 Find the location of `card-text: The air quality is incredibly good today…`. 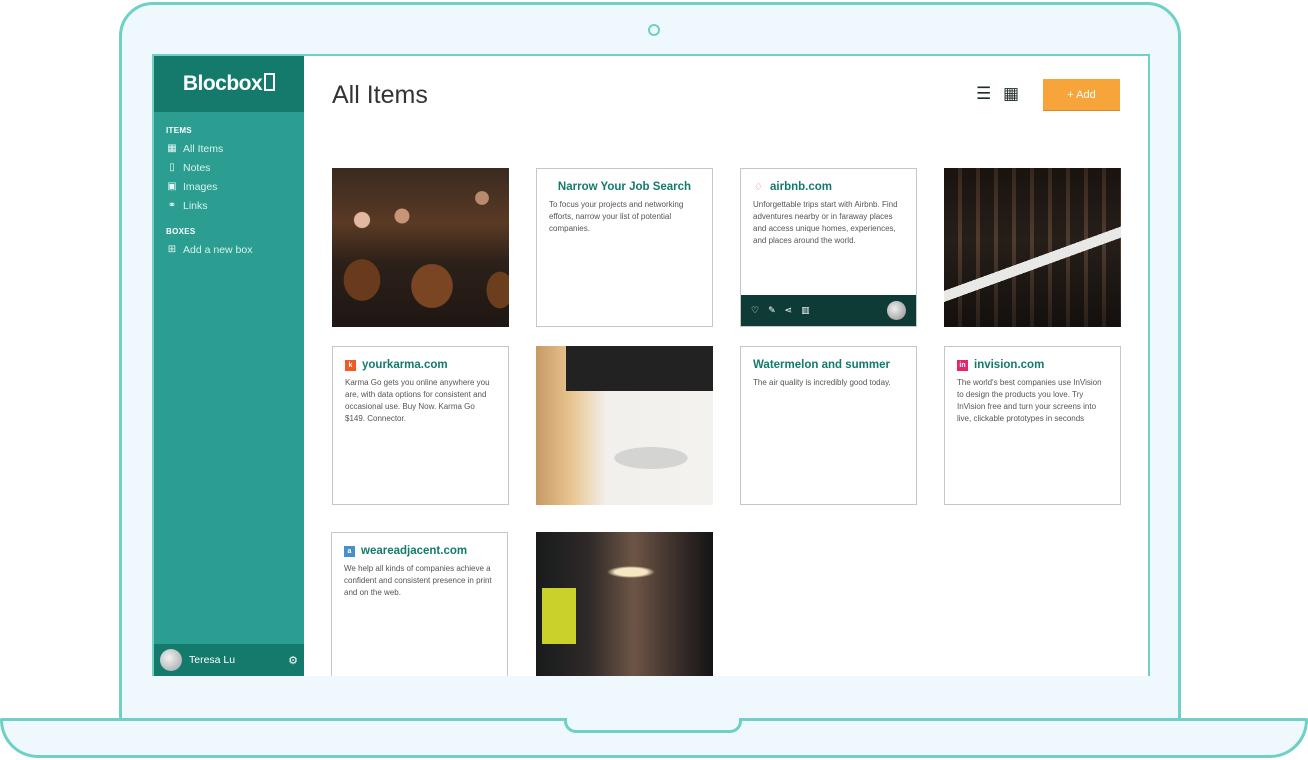

card-text: The air quality is incredibly good today… is located at coordinates (822, 382).